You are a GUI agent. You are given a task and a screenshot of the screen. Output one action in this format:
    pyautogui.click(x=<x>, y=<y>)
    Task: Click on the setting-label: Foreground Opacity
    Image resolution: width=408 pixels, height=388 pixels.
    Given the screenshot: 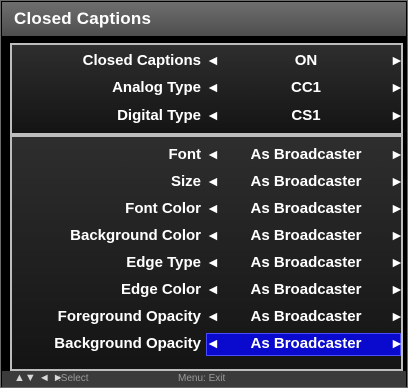 What is the action you would take?
    pyautogui.click(x=129, y=316)
    